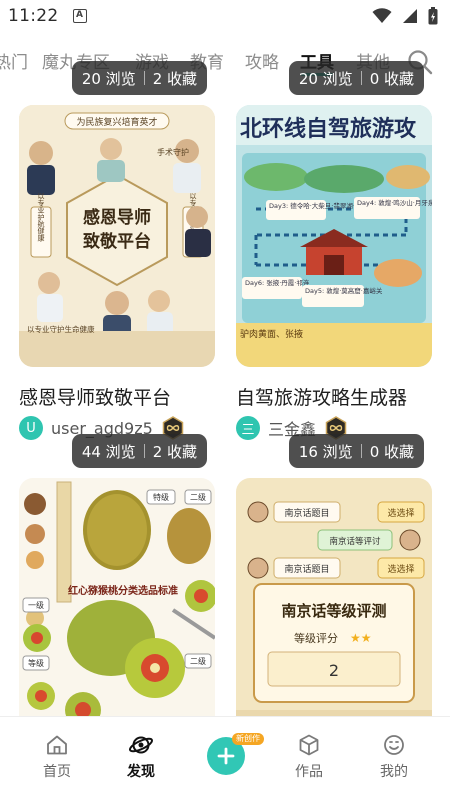  I want to click on nav-home: 首页, so click(57, 757).